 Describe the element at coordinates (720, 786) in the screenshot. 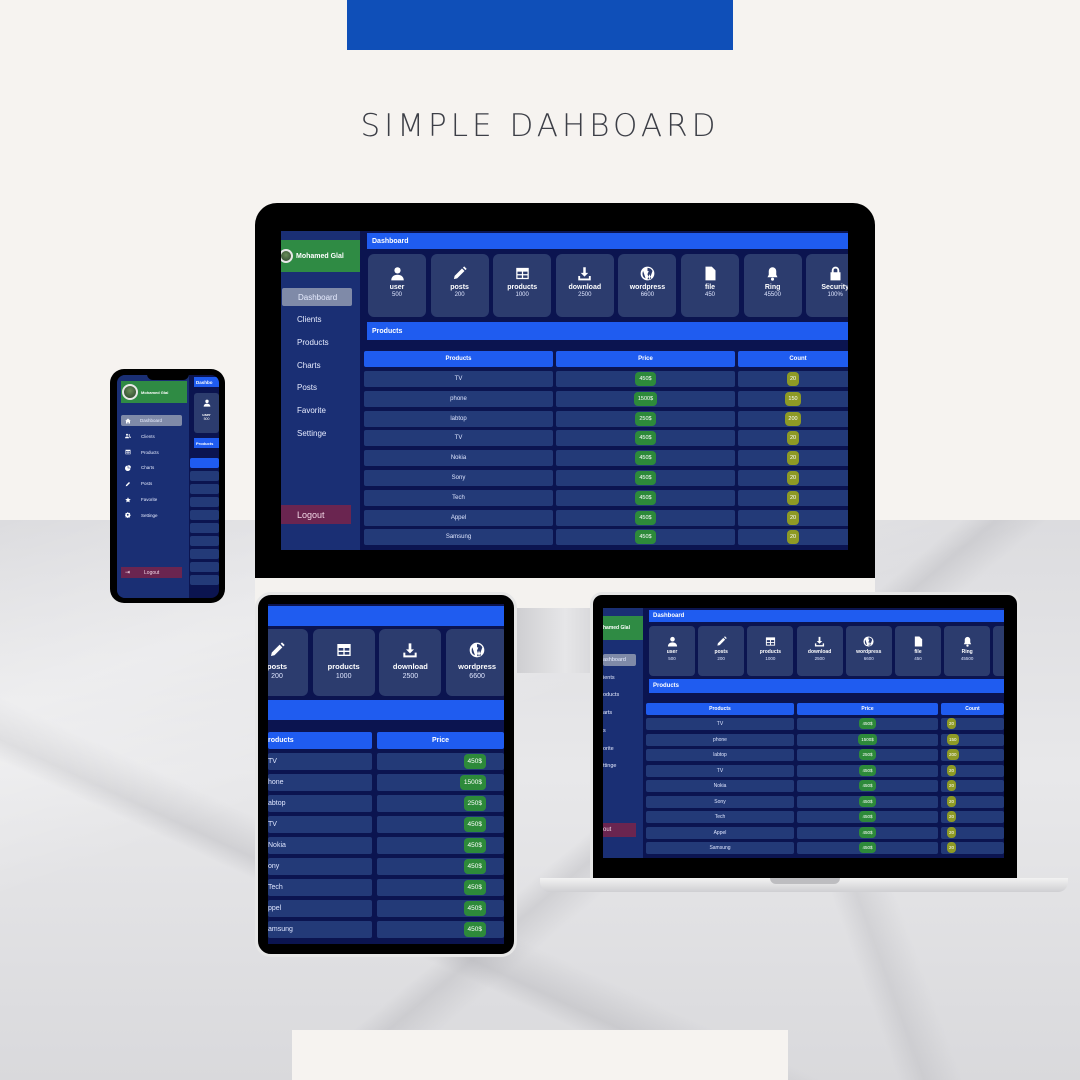

I see `laptop-cell-product: Nokia` at that location.